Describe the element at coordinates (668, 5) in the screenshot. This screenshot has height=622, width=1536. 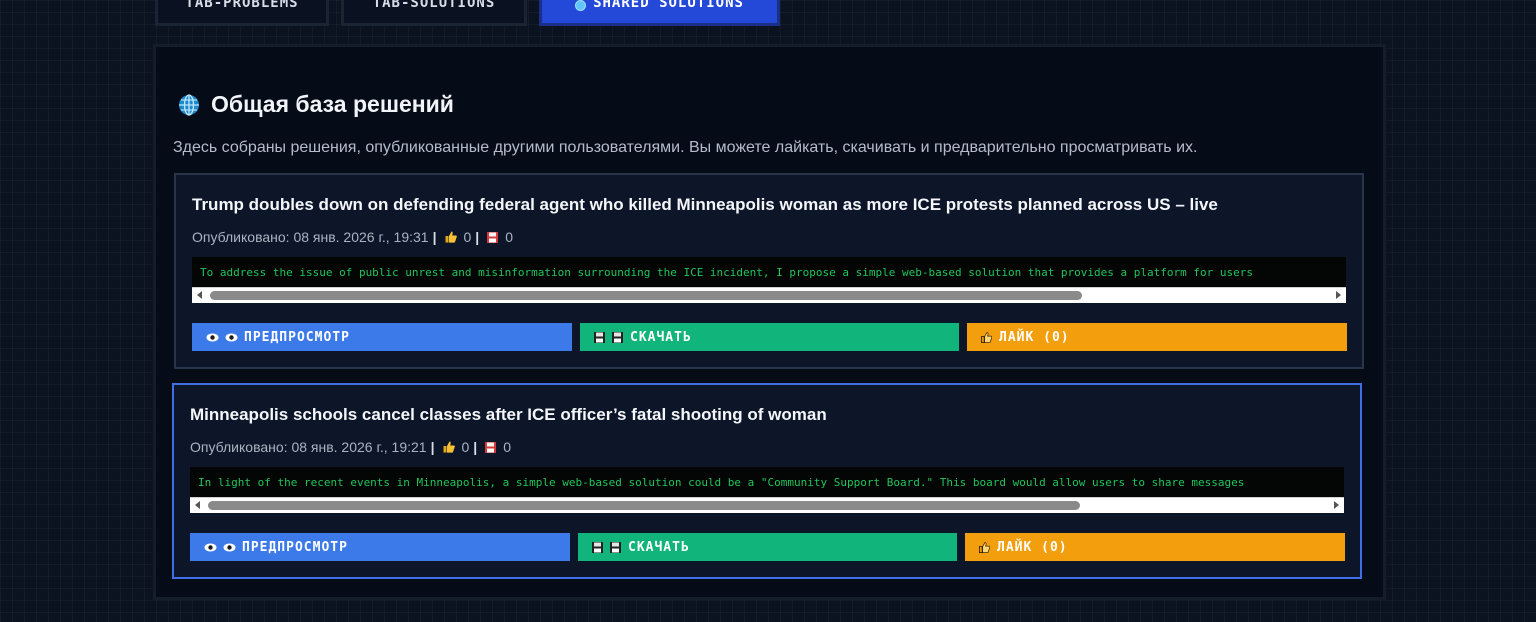
I see `tab-label: SHARED SOLUTIONS` at that location.